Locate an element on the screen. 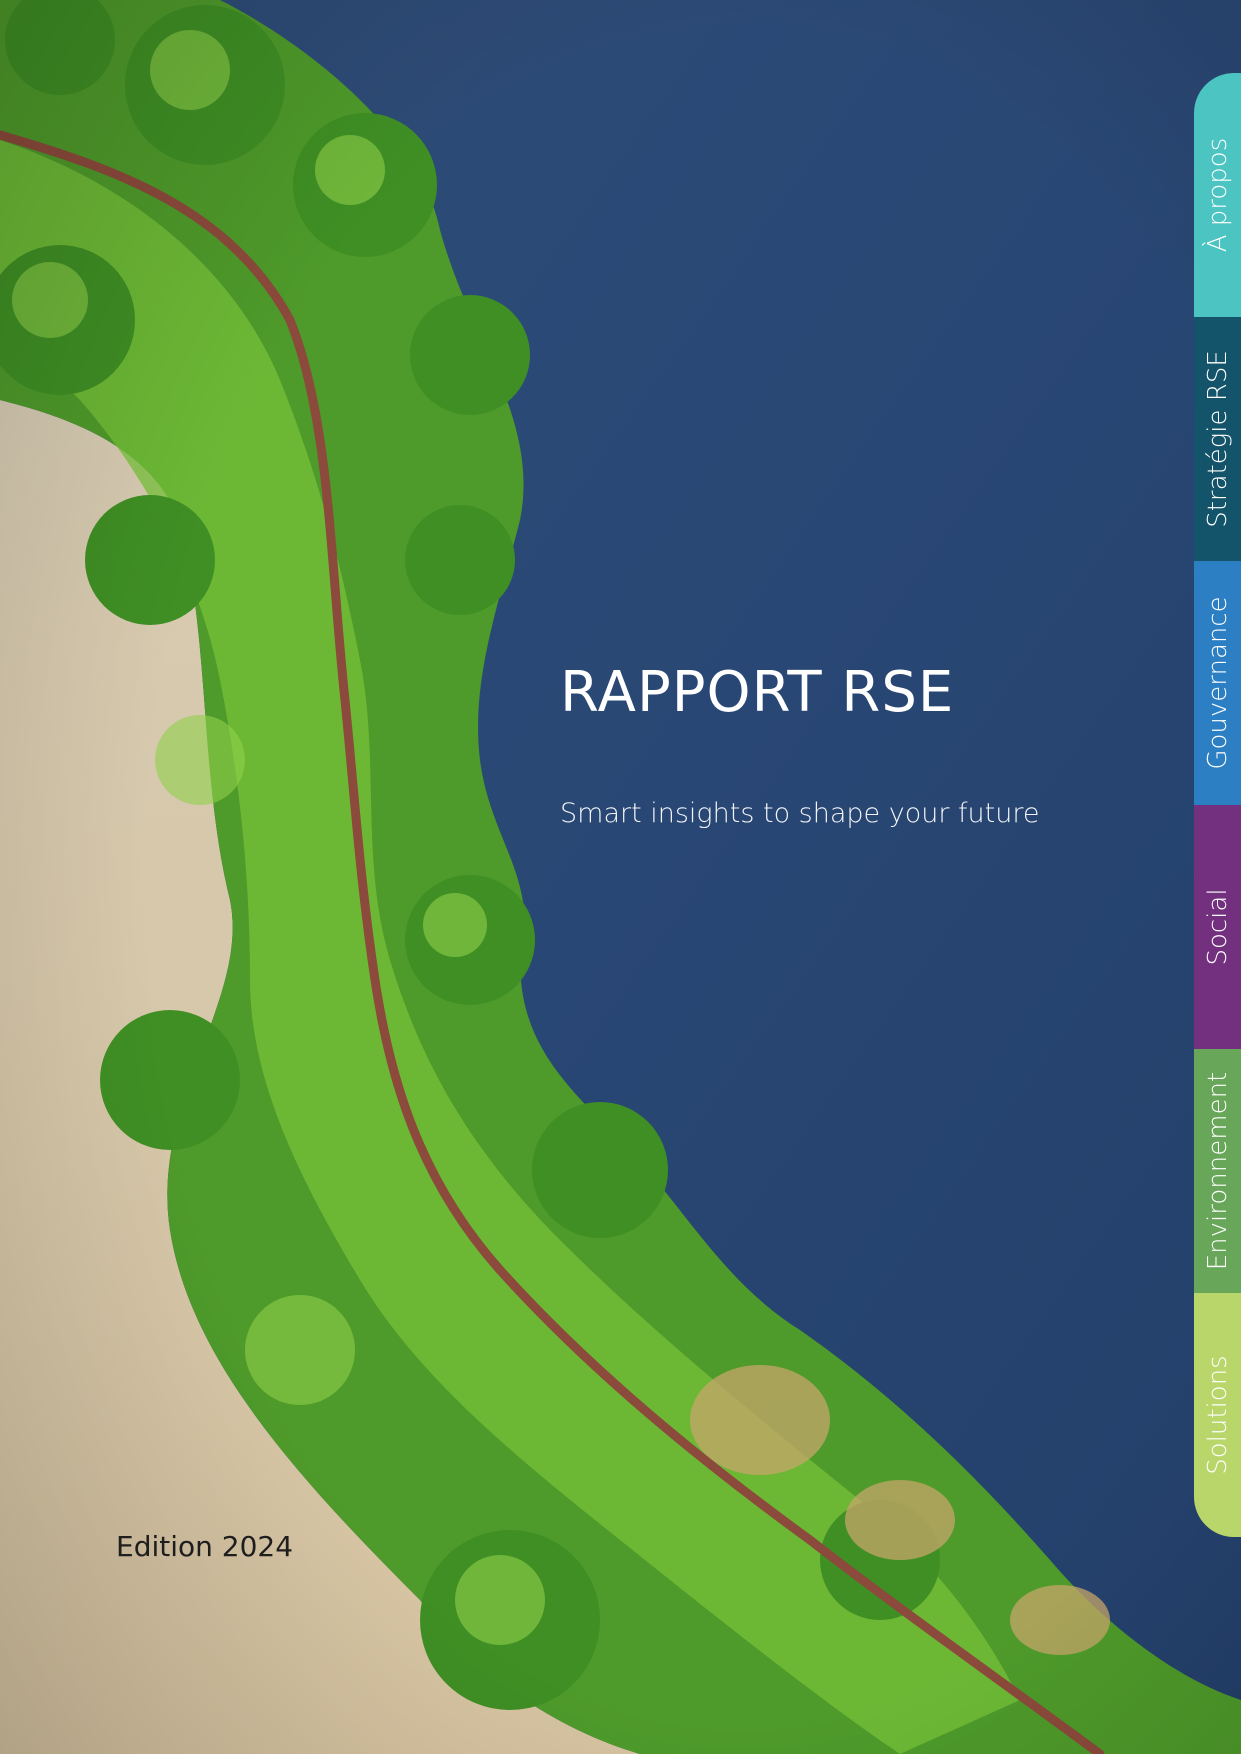 The width and height of the screenshot is (1241, 1754). tab-label: Solutions is located at coordinates (1217, 1415).